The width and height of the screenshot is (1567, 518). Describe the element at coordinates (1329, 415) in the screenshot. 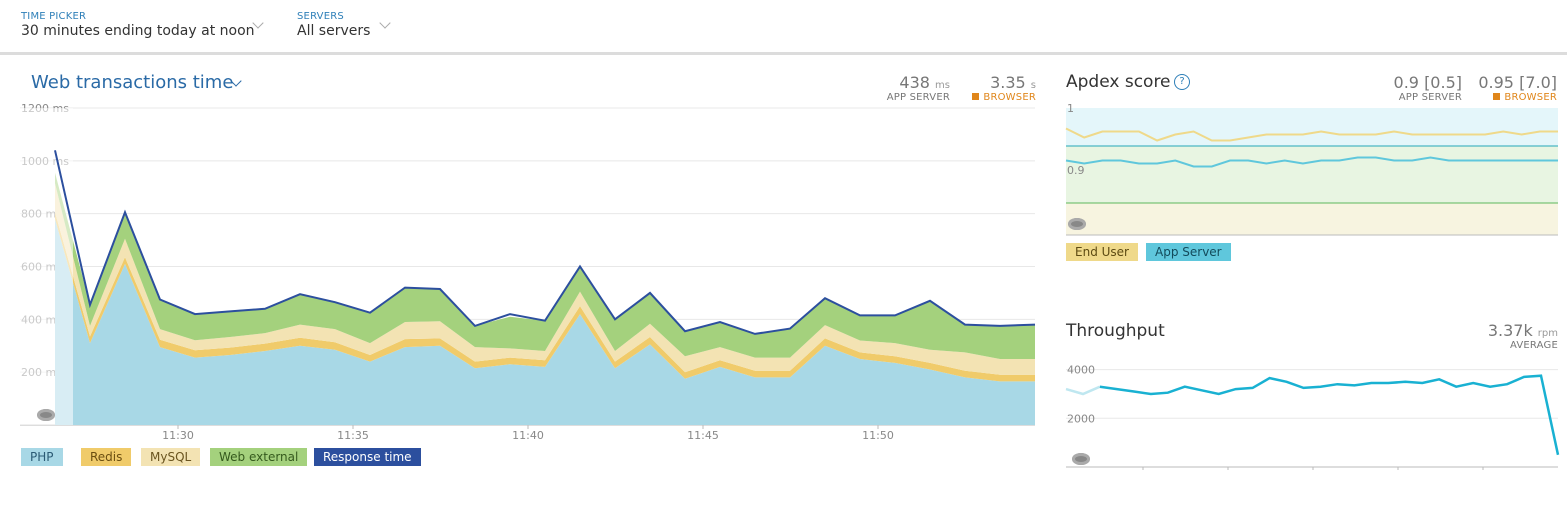

I see `throughput-line` at that location.